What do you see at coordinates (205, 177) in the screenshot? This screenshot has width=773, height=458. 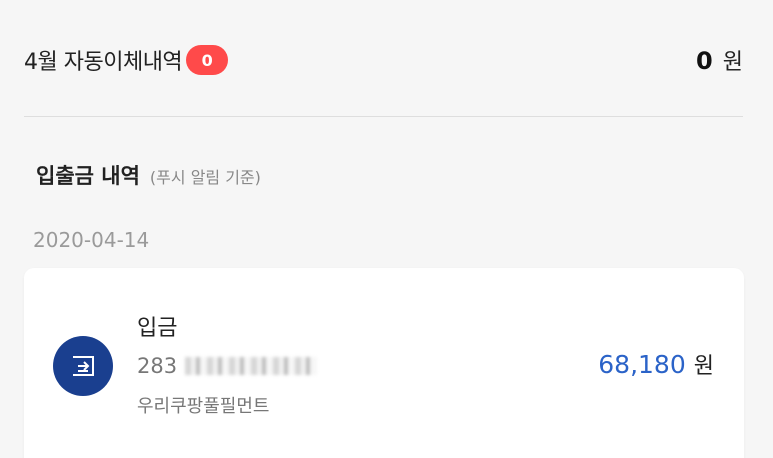 I see `section-subtitle: (푸시 알림 기준)` at bounding box center [205, 177].